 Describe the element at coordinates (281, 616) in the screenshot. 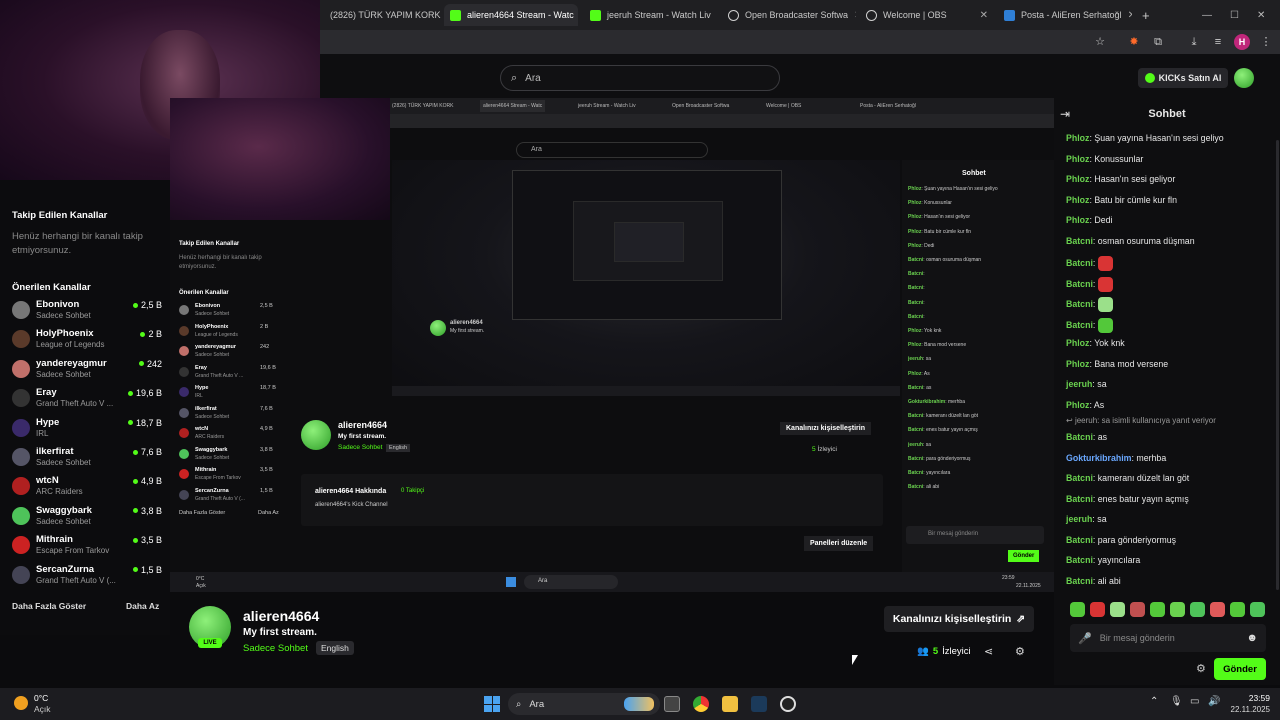

I see `streamer-name: alieren4664` at that location.